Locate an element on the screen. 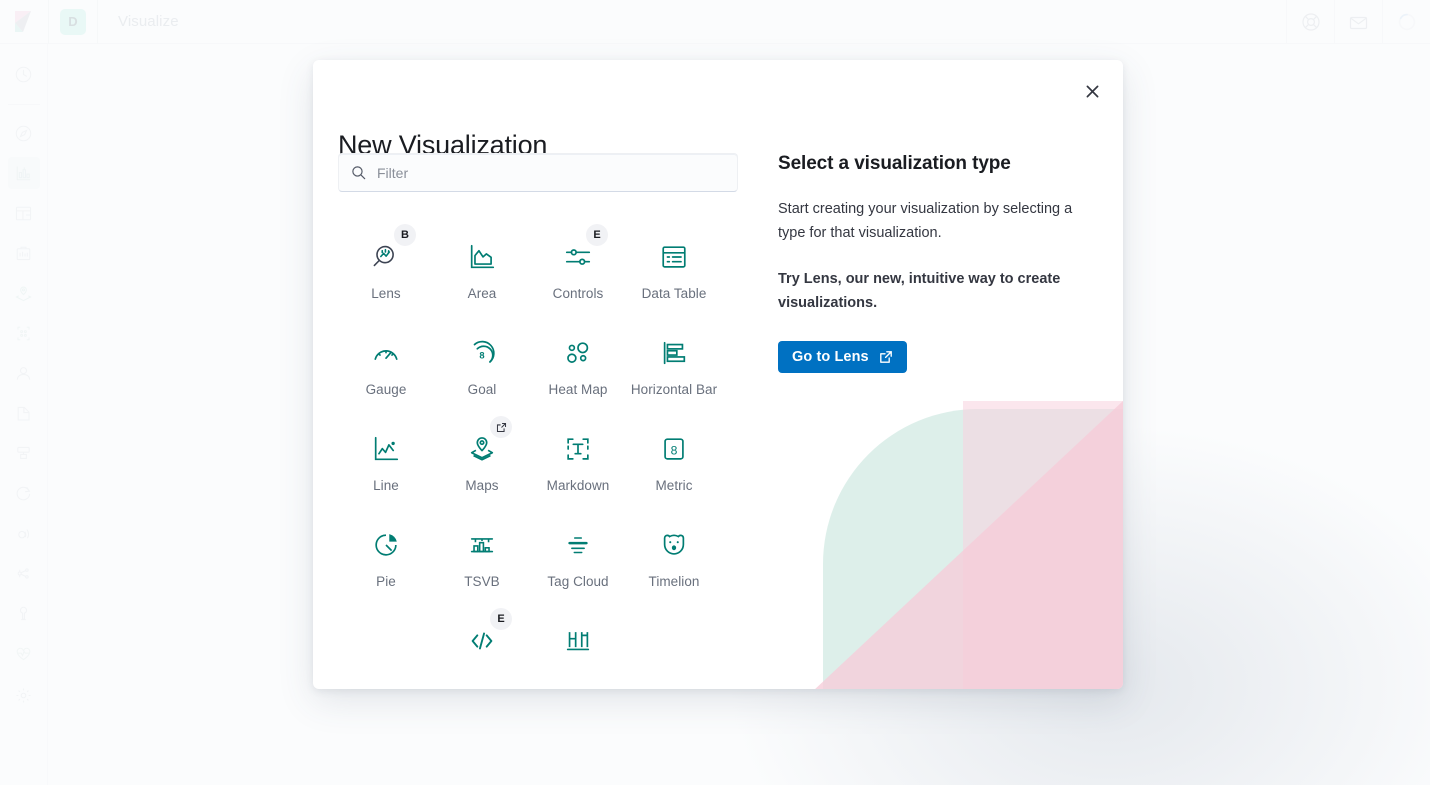 The image size is (1430, 785). vis-type-goal: 8 Goal is located at coordinates (482, 364).